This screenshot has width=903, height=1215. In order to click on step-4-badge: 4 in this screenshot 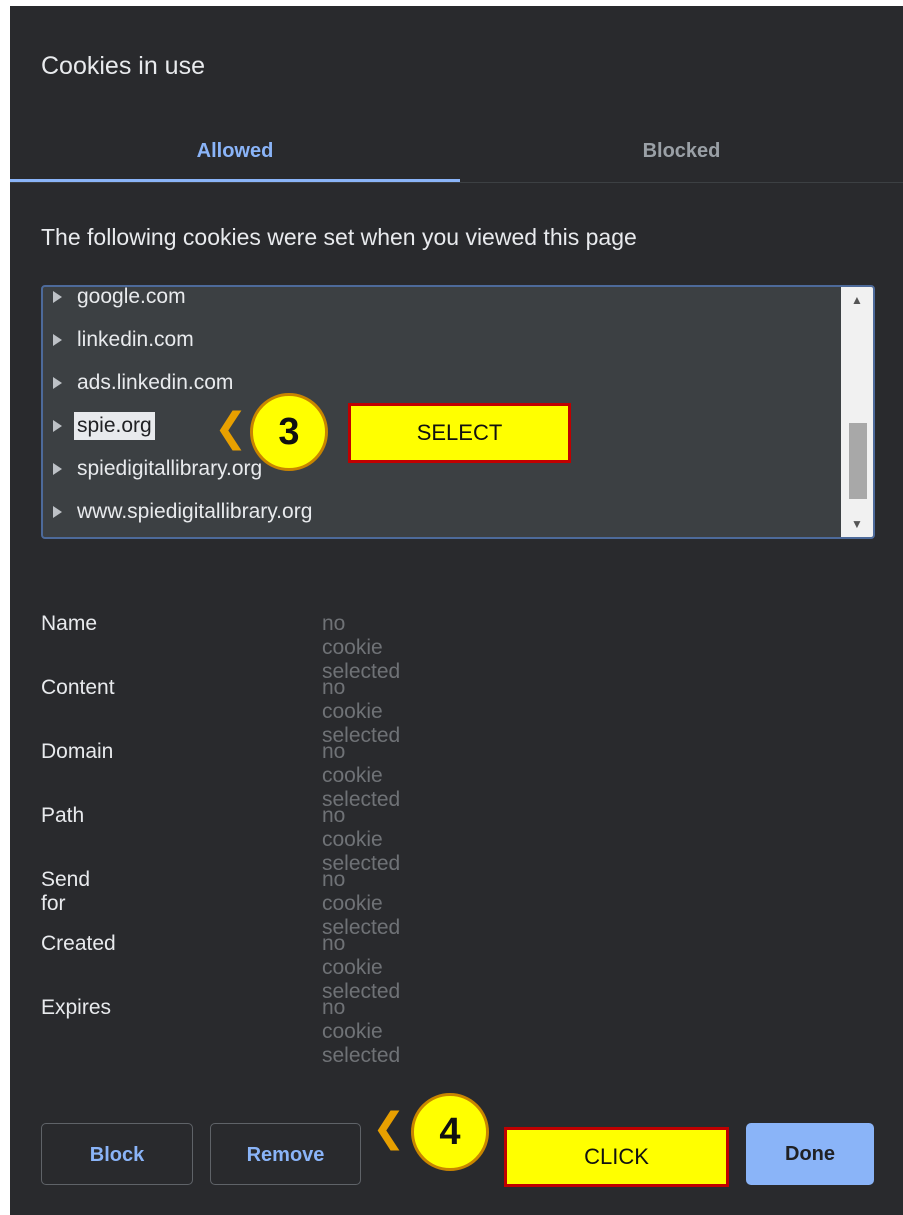, I will do `click(450, 1132)`.